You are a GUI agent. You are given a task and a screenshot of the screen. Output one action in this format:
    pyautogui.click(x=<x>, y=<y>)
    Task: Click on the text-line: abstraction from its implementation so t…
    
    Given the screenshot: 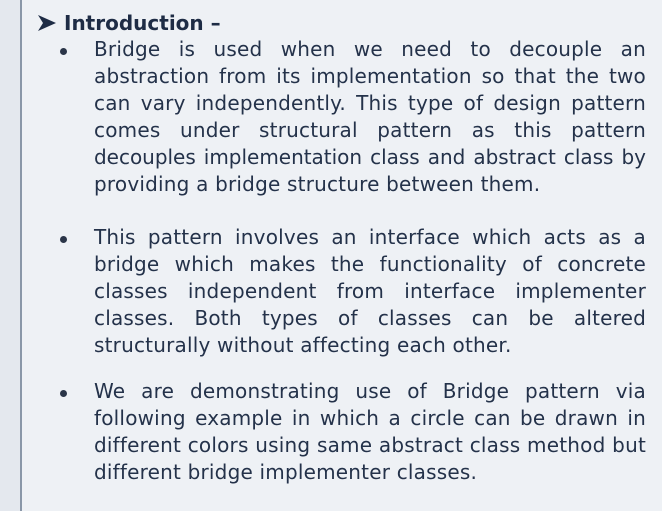 What is the action you would take?
    pyautogui.click(x=370, y=76)
    